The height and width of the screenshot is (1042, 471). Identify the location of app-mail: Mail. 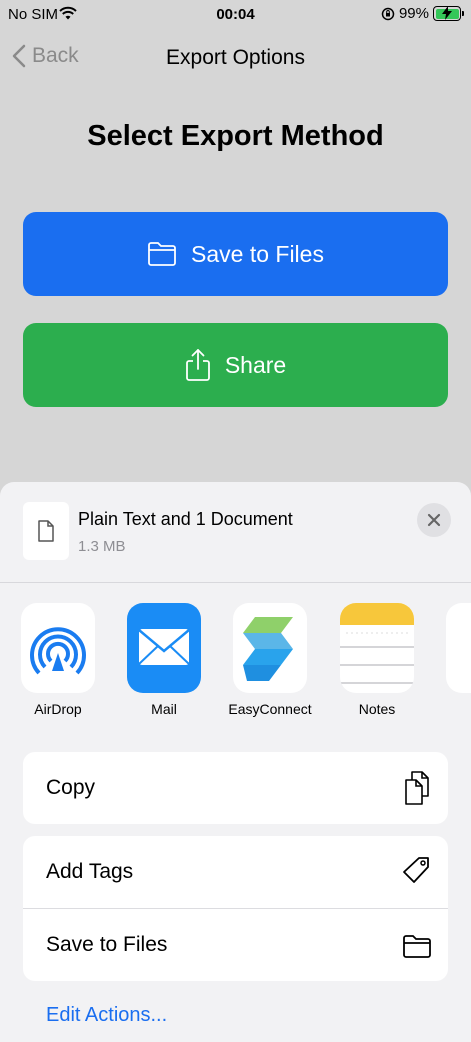
(164, 660).